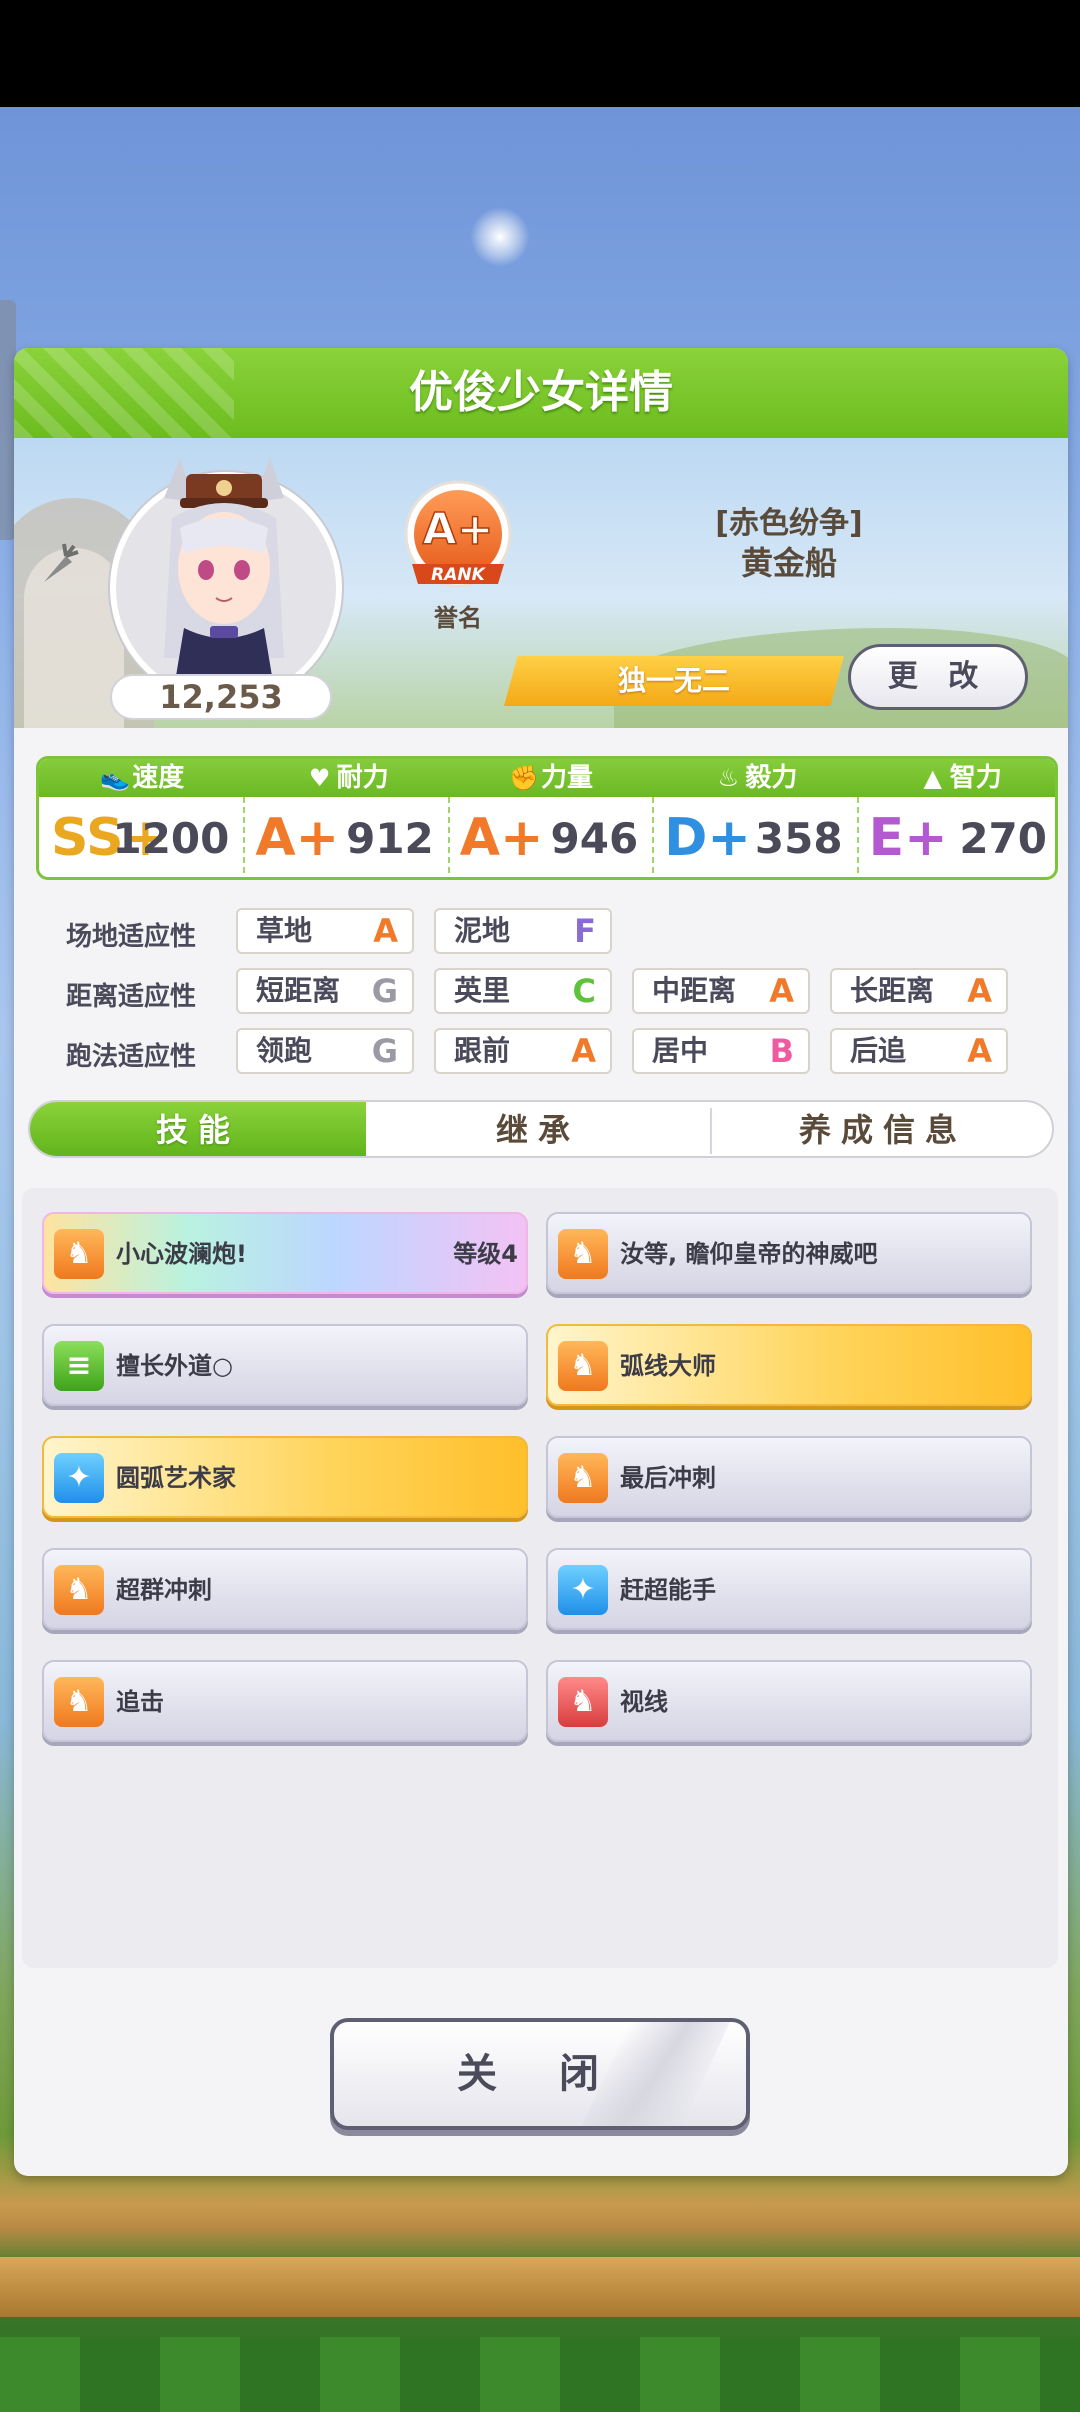 The width and height of the screenshot is (1080, 2412). What do you see at coordinates (892, 990) in the screenshot?
I see `aptitude-name: 长距离` at bounding box center [892, 990].